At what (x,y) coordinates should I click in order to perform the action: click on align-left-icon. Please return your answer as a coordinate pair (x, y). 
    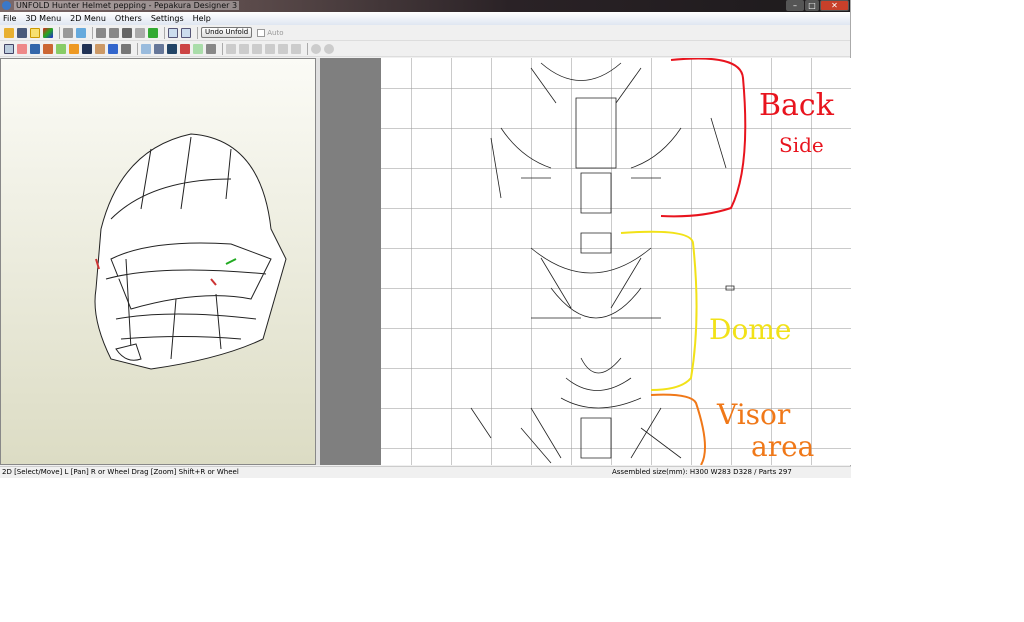
    Looking at the image, I should click on (231, 48).